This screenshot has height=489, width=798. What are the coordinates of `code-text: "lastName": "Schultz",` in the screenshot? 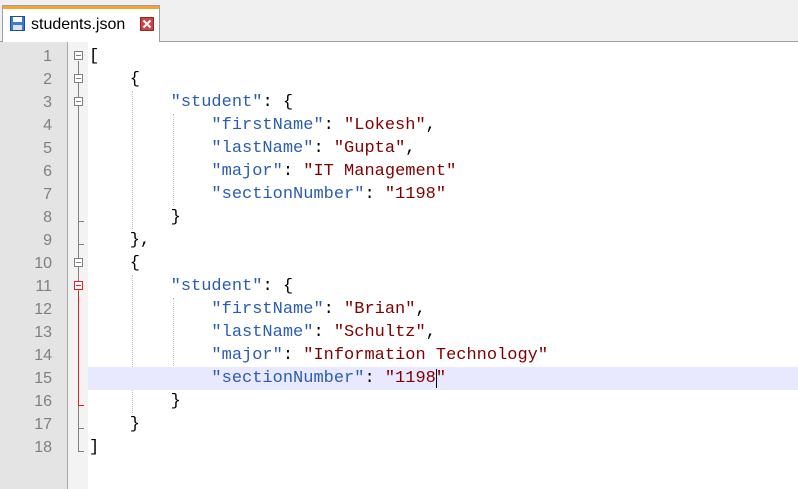 It's located at (262, 332).